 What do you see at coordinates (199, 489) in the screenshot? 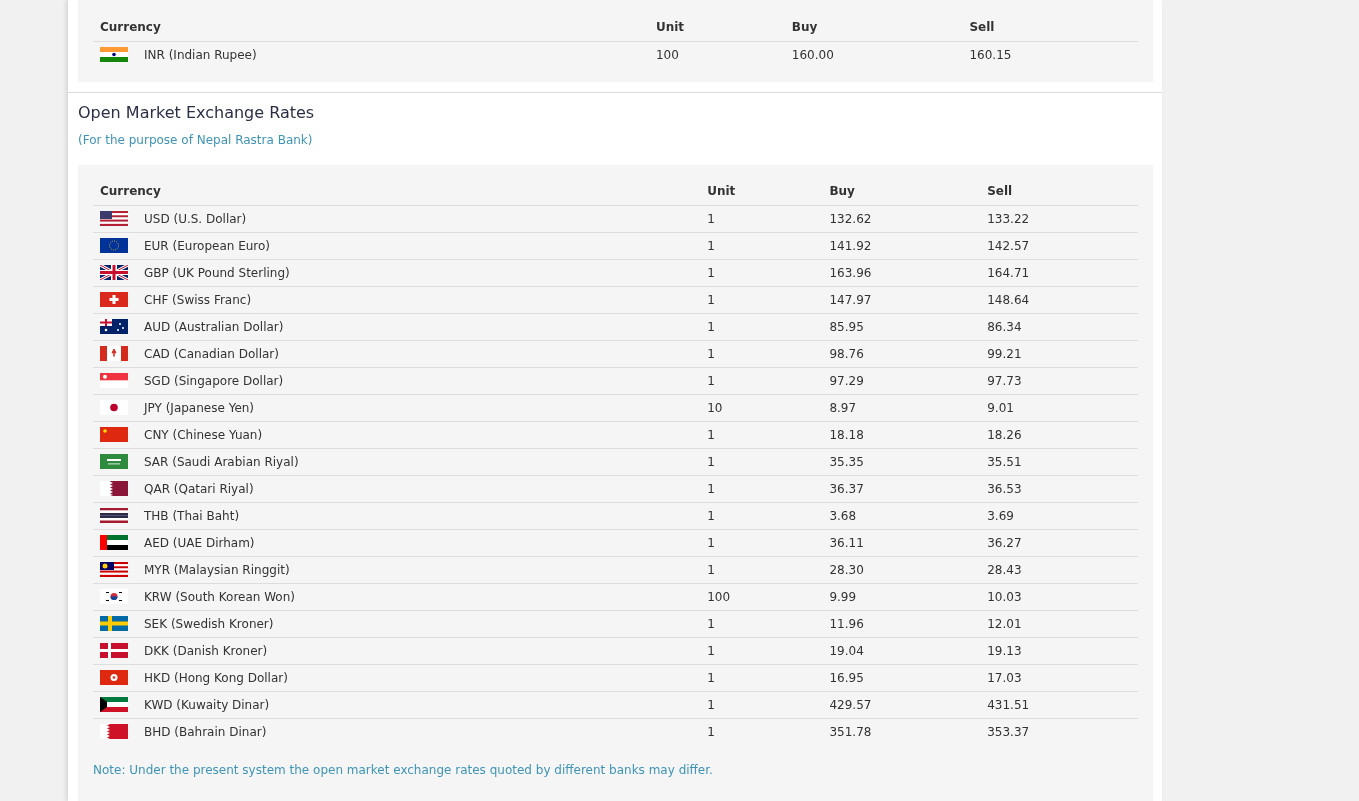
I see `currency-name: QAR (Qatari Riyal)` at bounding box center [199, 489].